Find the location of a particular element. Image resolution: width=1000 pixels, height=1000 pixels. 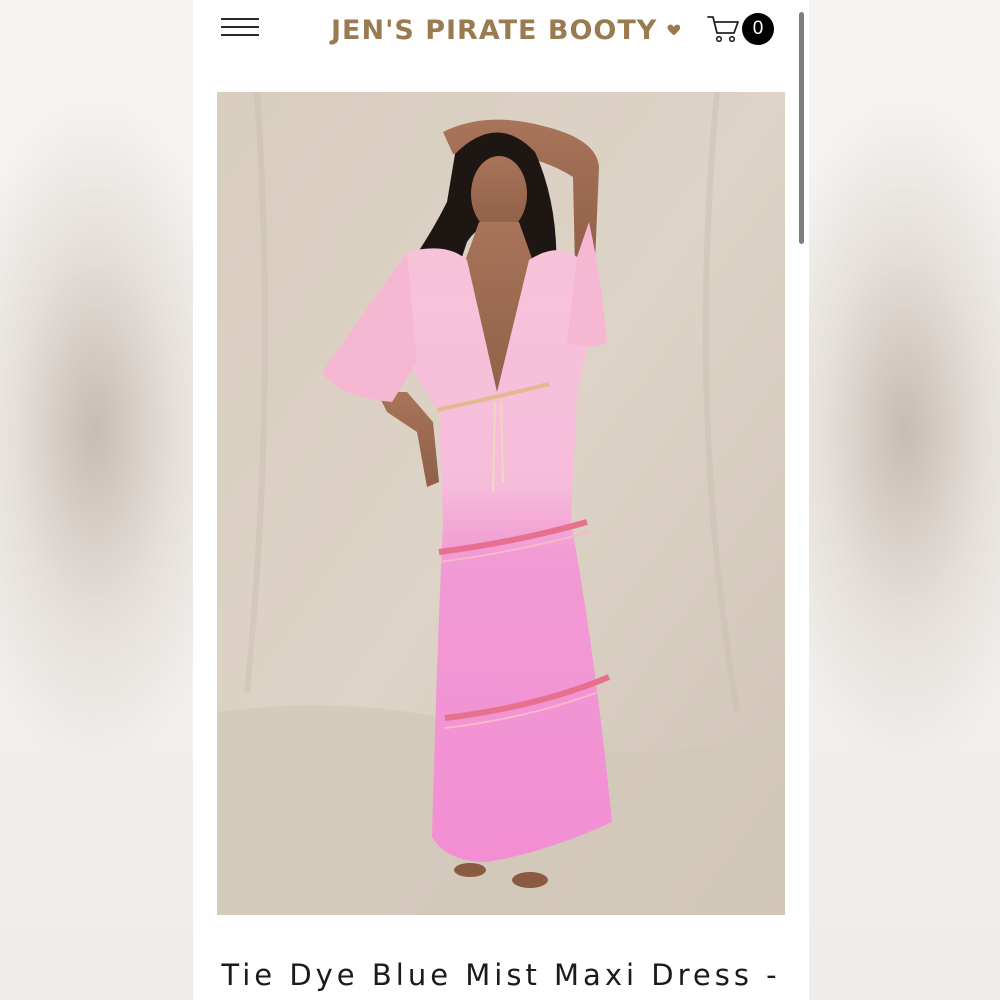

shopping-cart-icon is located at coordinates (724, 29).